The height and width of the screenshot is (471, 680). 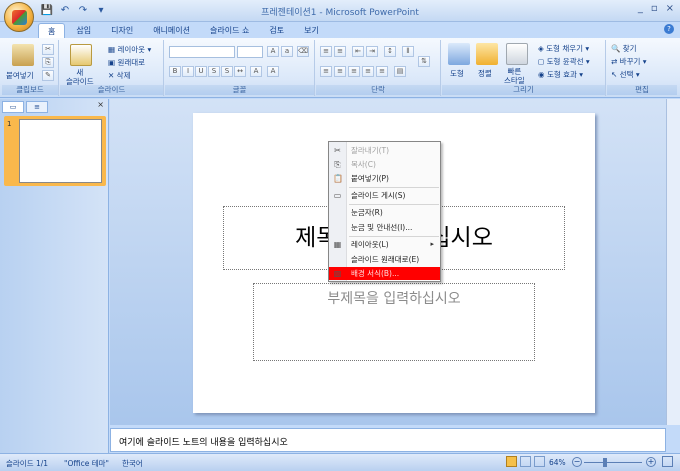 I want to click on align-left-icon: ≡, so click(x=326, y=71).